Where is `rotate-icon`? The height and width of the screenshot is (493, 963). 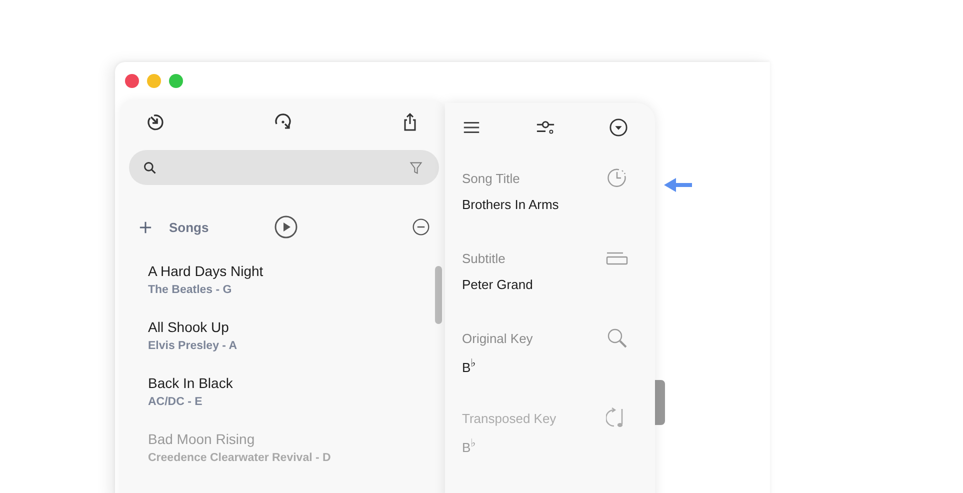 rotate-icon is located at coordinates (283, 122).